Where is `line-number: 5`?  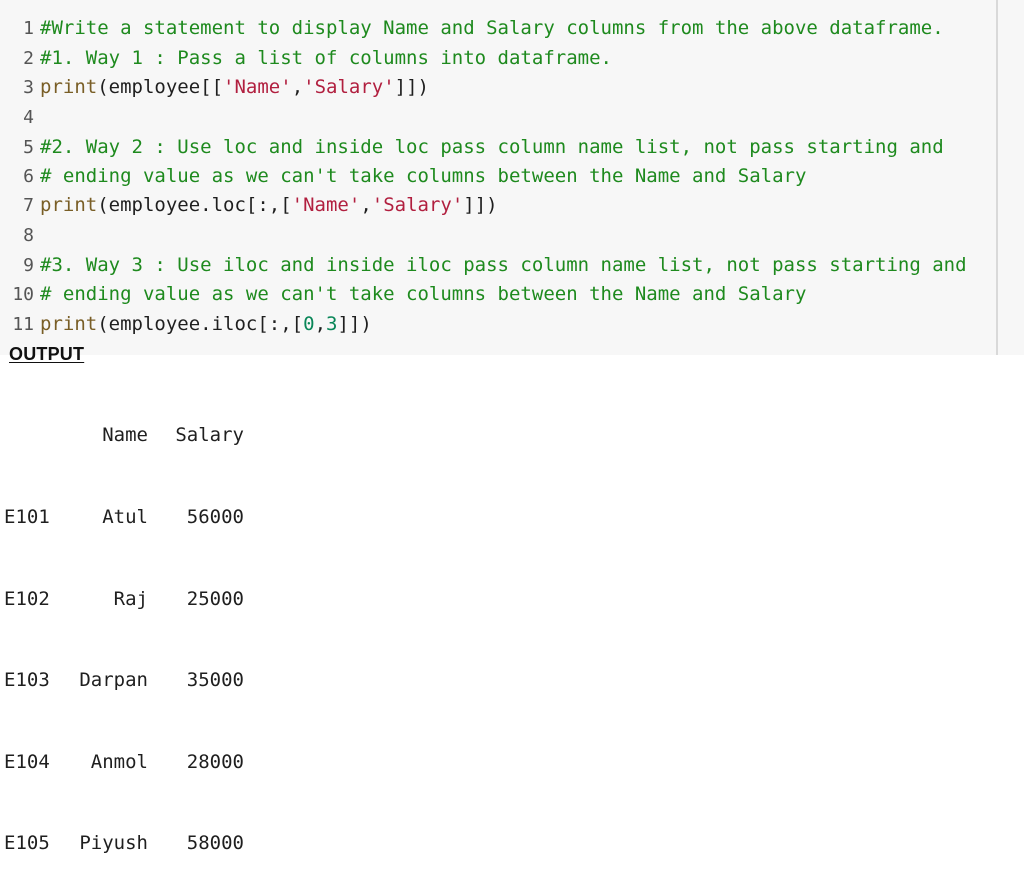 line-number: 5 is located at coordinates (28, 147).